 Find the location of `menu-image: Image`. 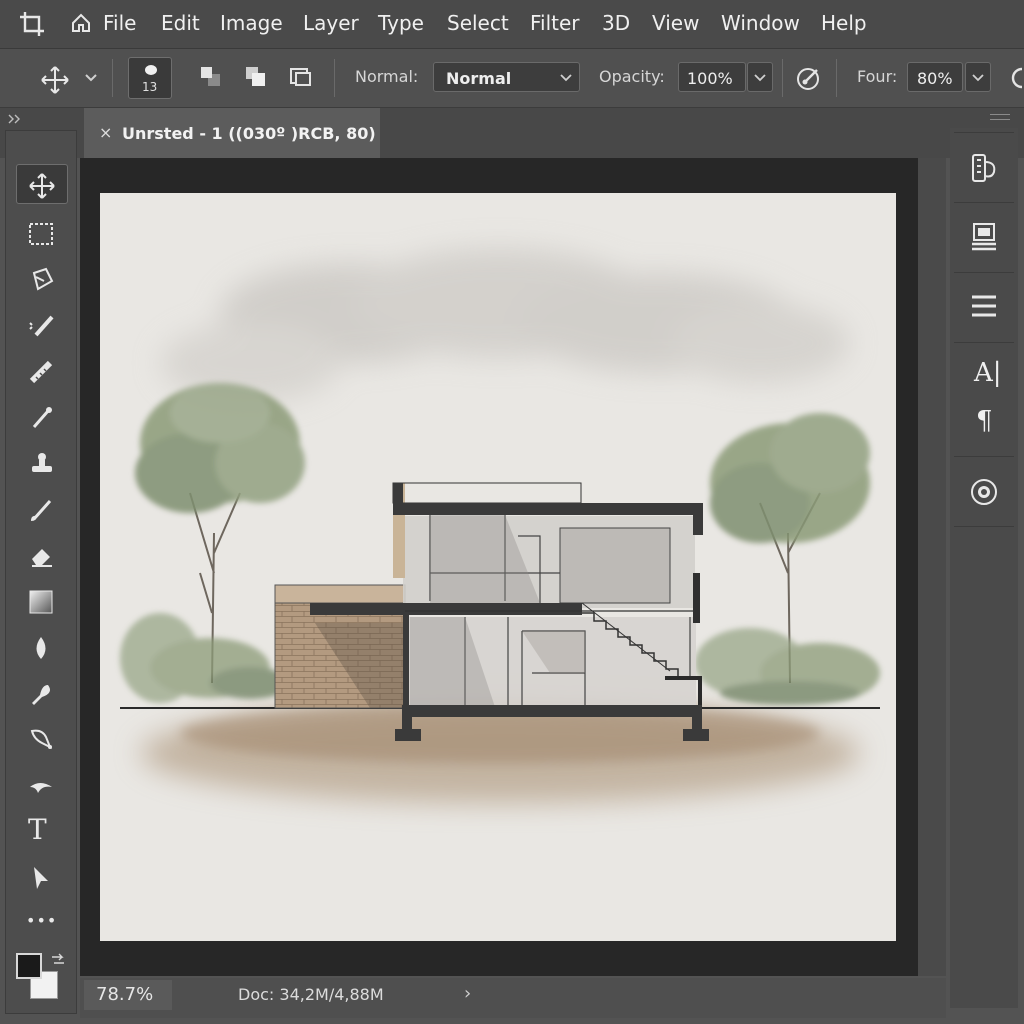

menu-image: Image is located at coordinates (251, 23).